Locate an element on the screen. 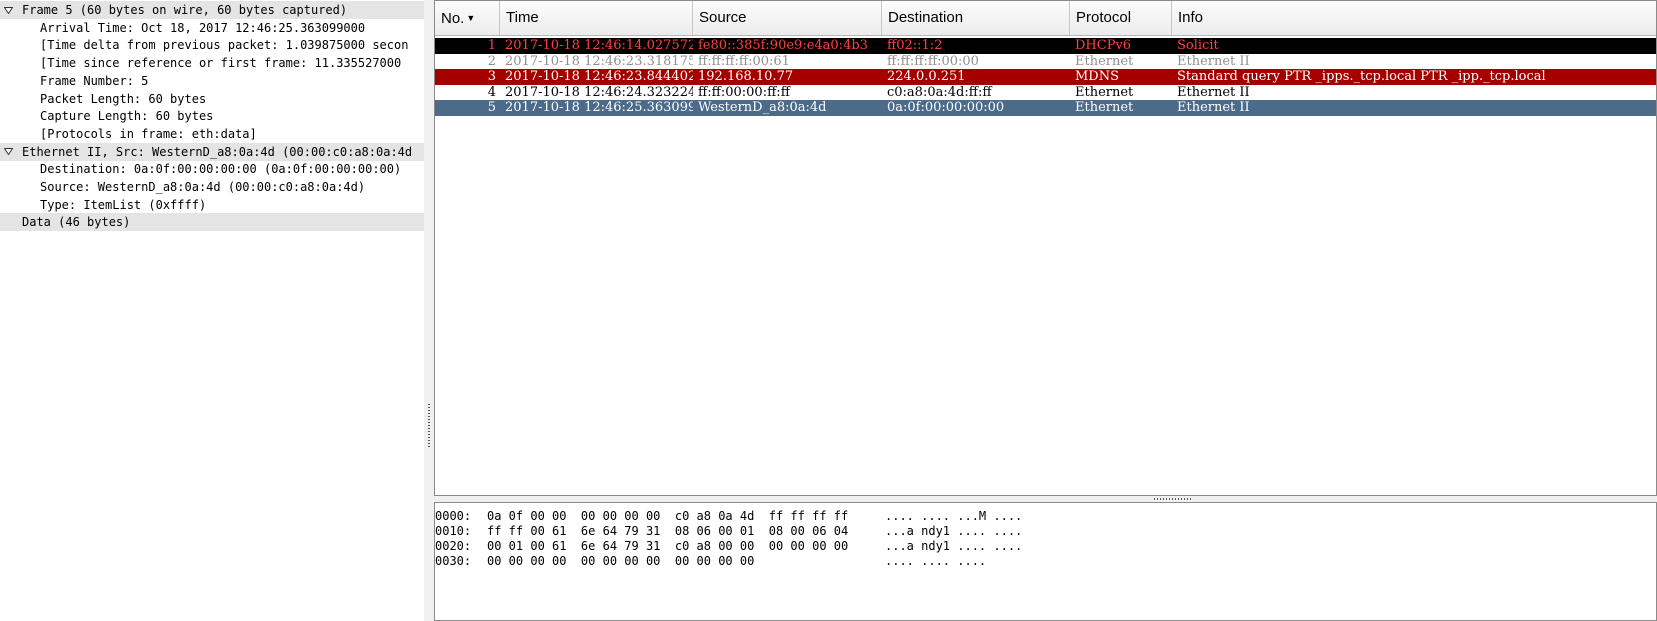 Image resolution: width=1657 pixels, height=621 pixels. hex-offset: 0030: is located at coordinates (453, 561).